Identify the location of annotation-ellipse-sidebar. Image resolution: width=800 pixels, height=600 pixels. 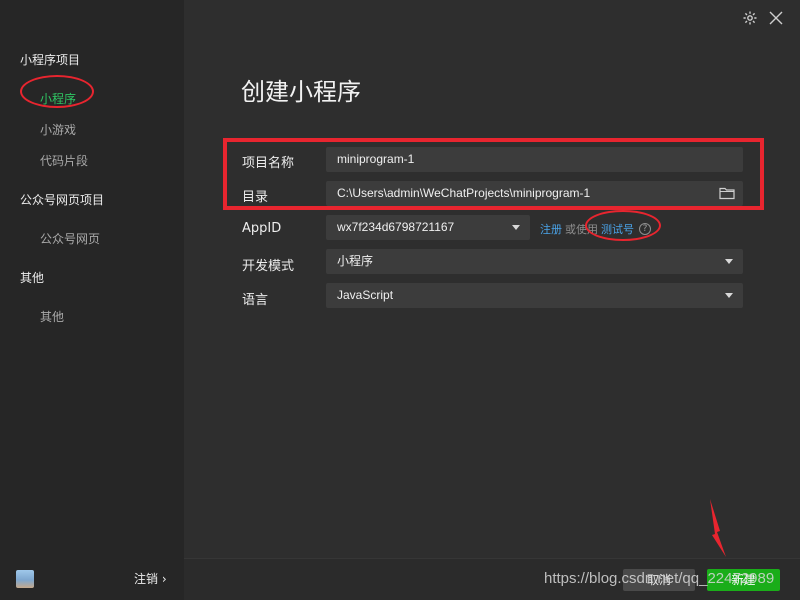
(57, 91).